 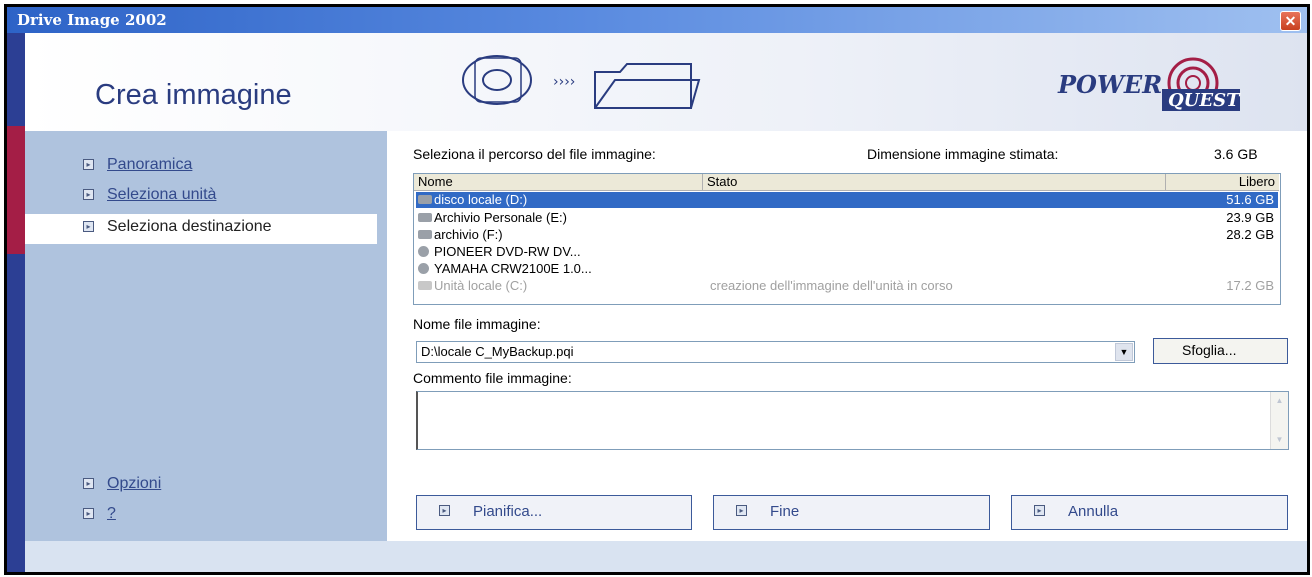 What do you see at coordinates (1093, 511) in the screenshot?
I see `cancel-label: Annulla` at bounding box center [1093, 511].